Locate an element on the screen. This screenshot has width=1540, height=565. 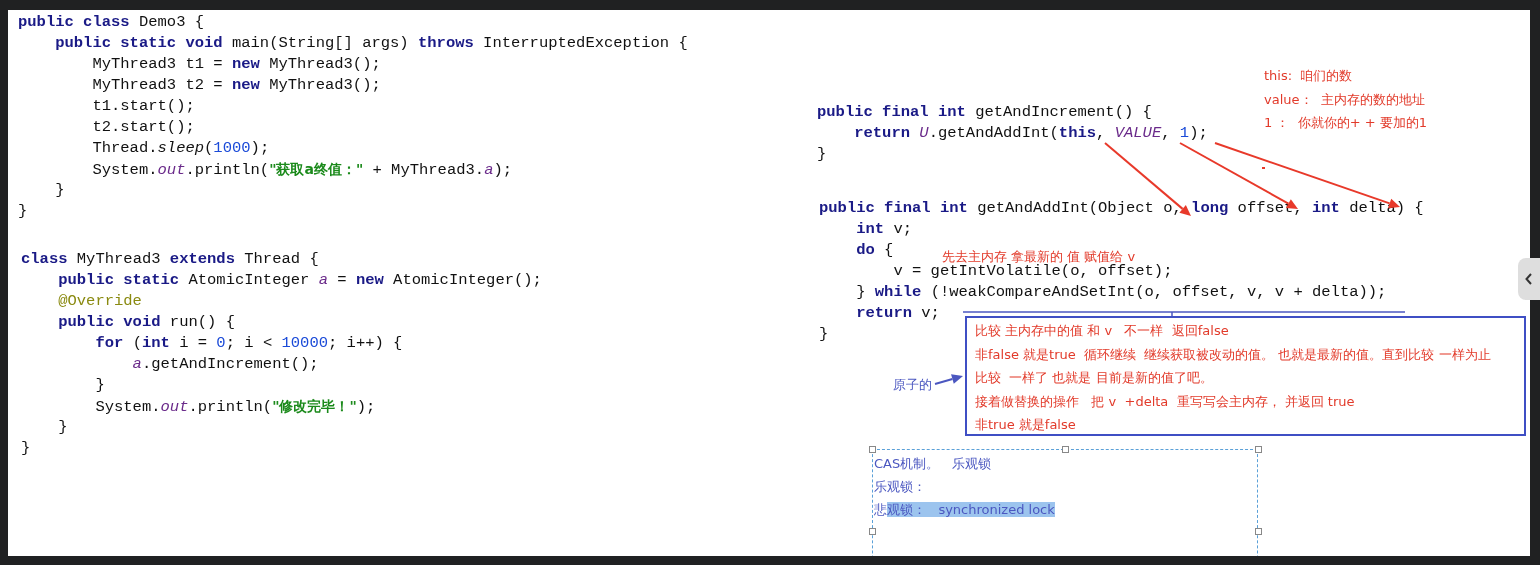
annotation-text: 非false 就是true 循环继续 继续获取被改动的值。 也就是最新的值。直到比较 一样为止 is located at coordinates (1233, 354).